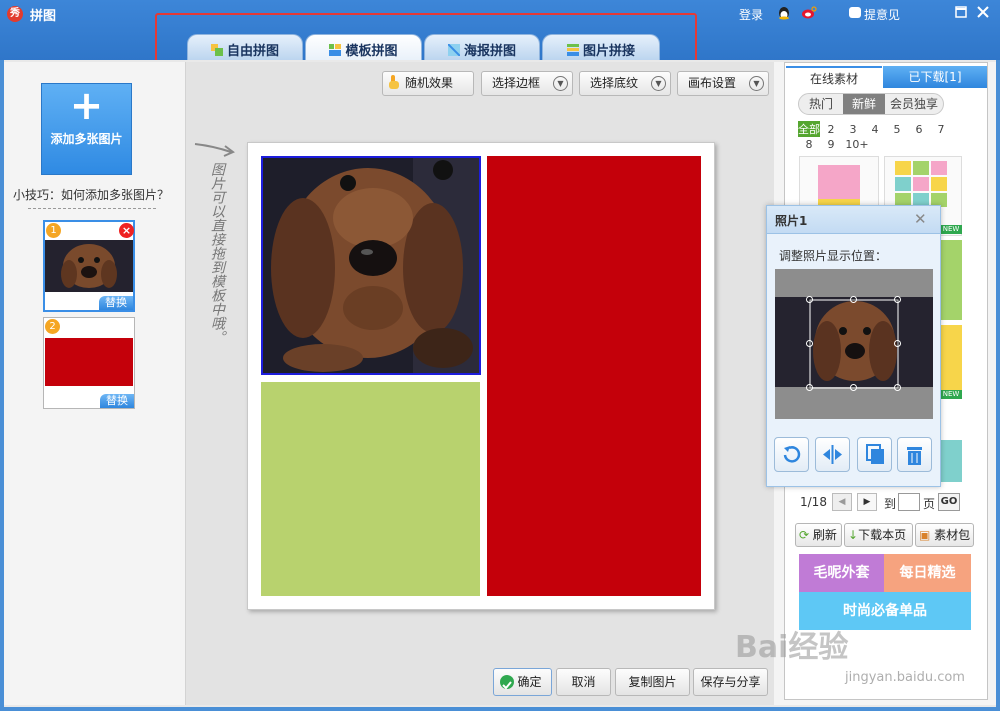 Image resolution: width=1000 pixels, height=711 pixels. What do you see at coordinates (791, 221) in the screenshot?
I see `popup-title: 照片1` at bounding box center [791, 221].